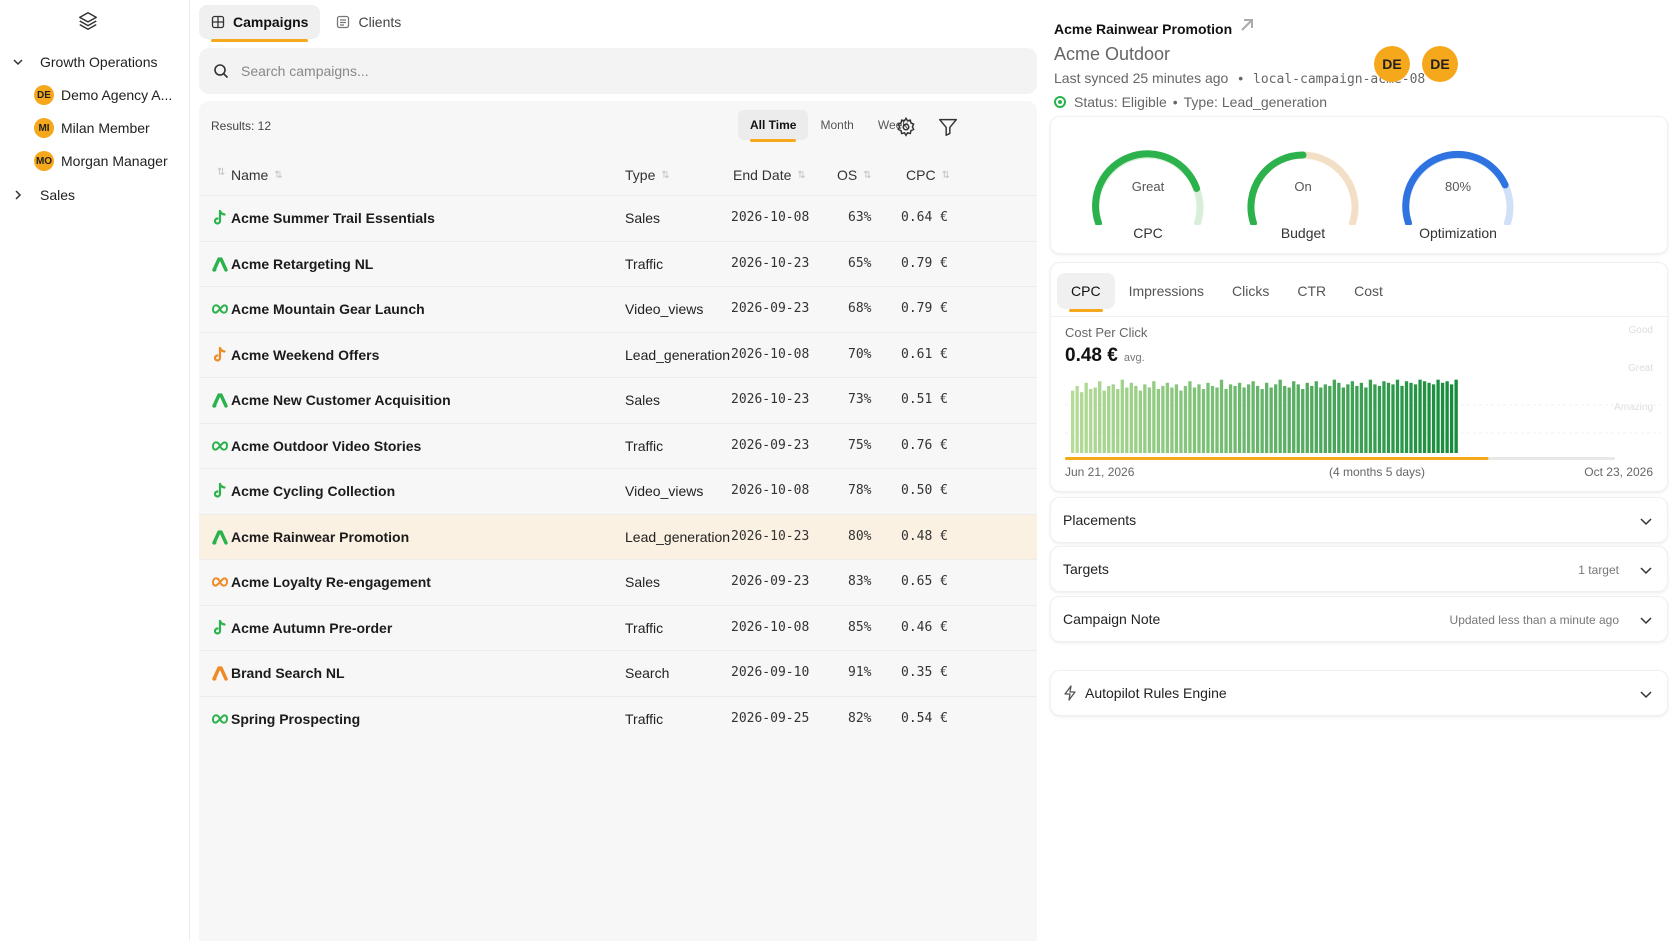 This screenshot has width=1672, height=941. Describe the element at coordinates (921, 175) in the screenshot. I see `col-label: CPC` at that location.